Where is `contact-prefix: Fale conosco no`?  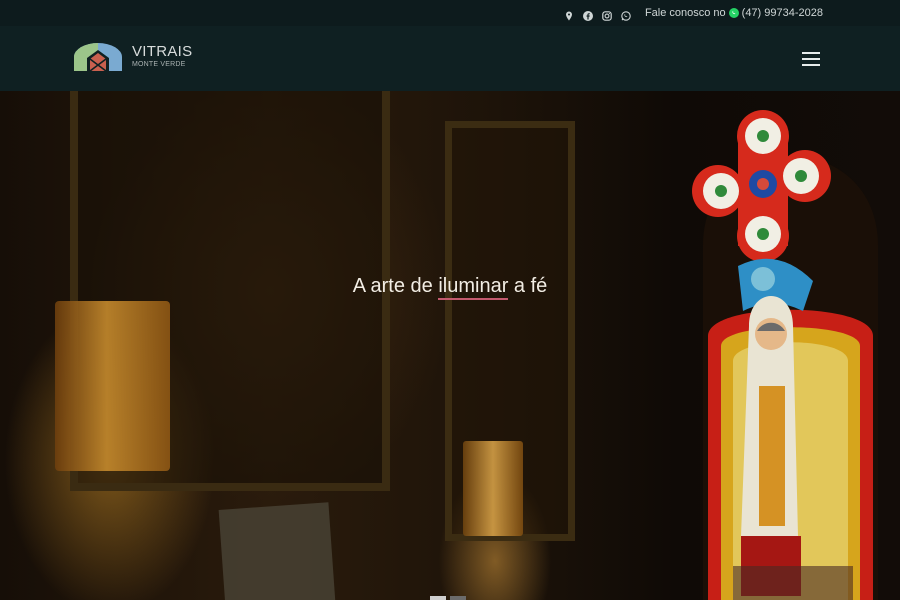 contact-prefix: Fale conosco no is located at coordinates (685, 13).